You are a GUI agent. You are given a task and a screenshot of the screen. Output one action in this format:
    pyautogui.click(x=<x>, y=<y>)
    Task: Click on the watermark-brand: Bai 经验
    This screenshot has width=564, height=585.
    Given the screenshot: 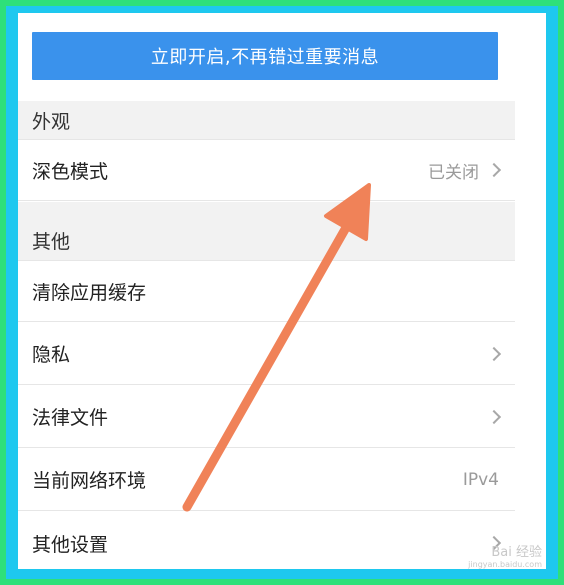 What is the action you would take?
    pyautogui.click(x=516, y=552)
    